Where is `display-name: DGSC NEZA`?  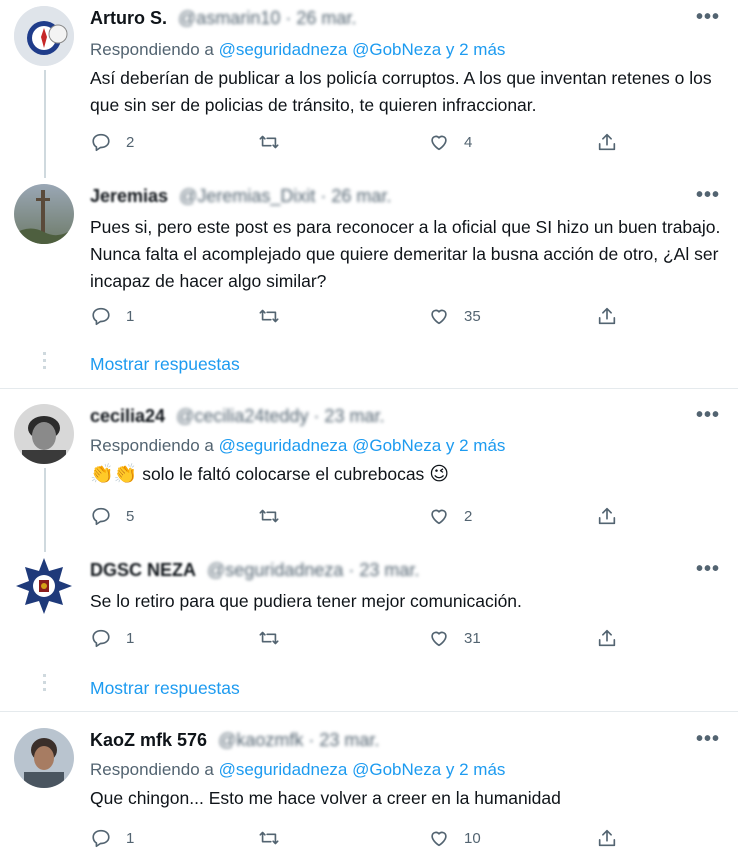
display-name: DGSC NEZA is located at coordinates (143, 570).